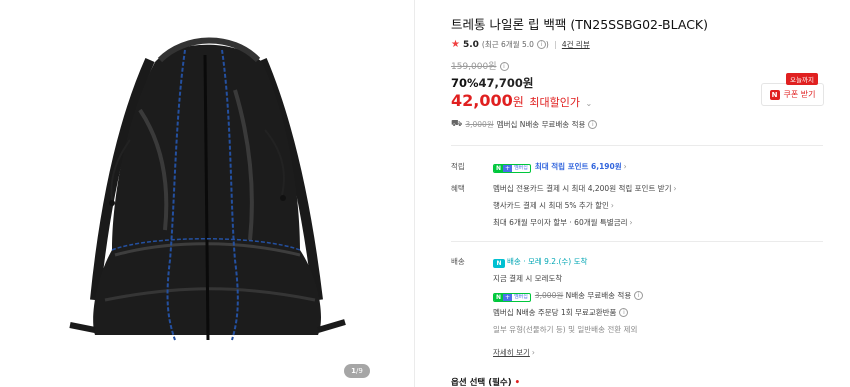  I want to click on points-row: N + 멤버십 최대 적립 포인트 6,190원 ›, so click(560, 166).